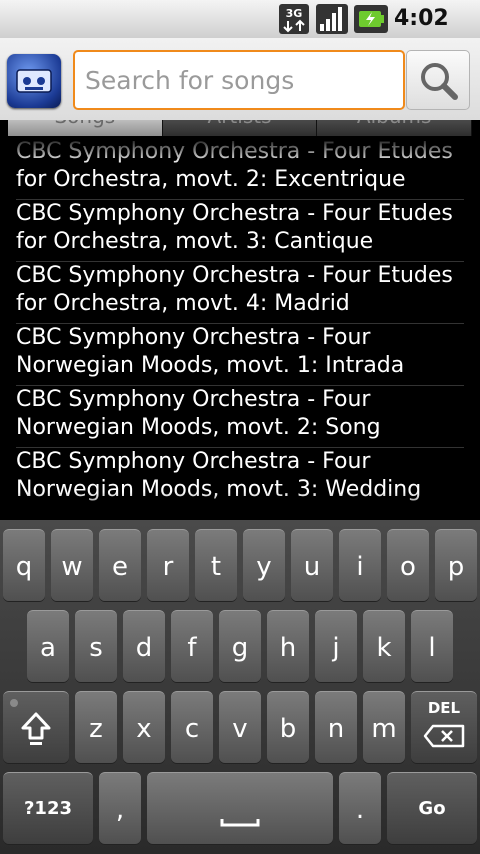 This screenshot has height=854, width=480. I want to click on key-d: d, so click(144, 646).